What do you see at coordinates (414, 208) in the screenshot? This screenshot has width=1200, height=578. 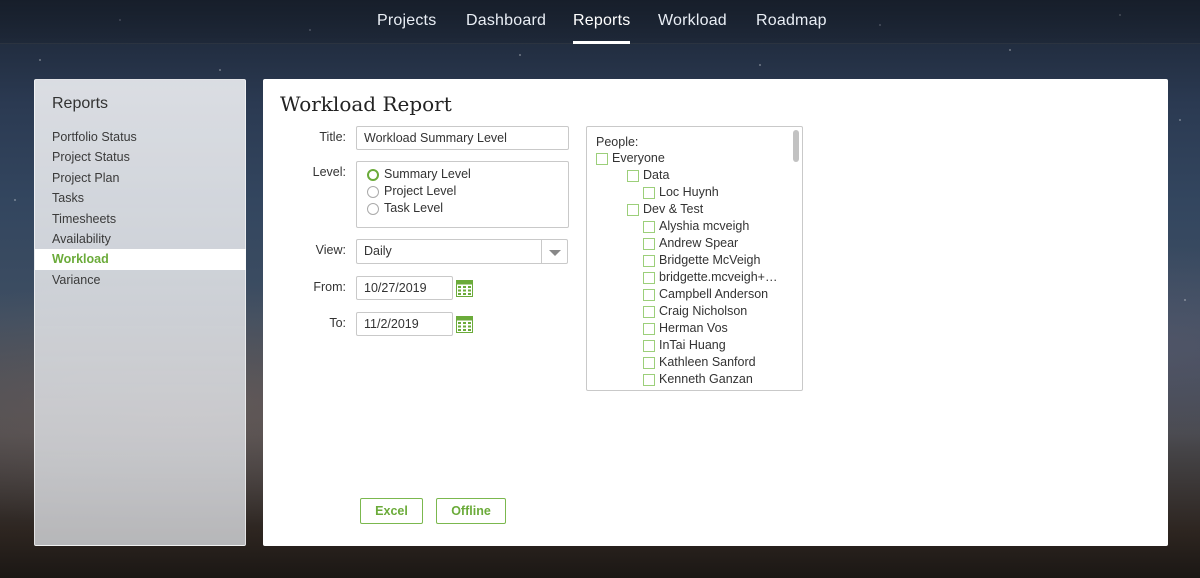 I see `radio-label: Task Level` at bounding box center [414, 208].